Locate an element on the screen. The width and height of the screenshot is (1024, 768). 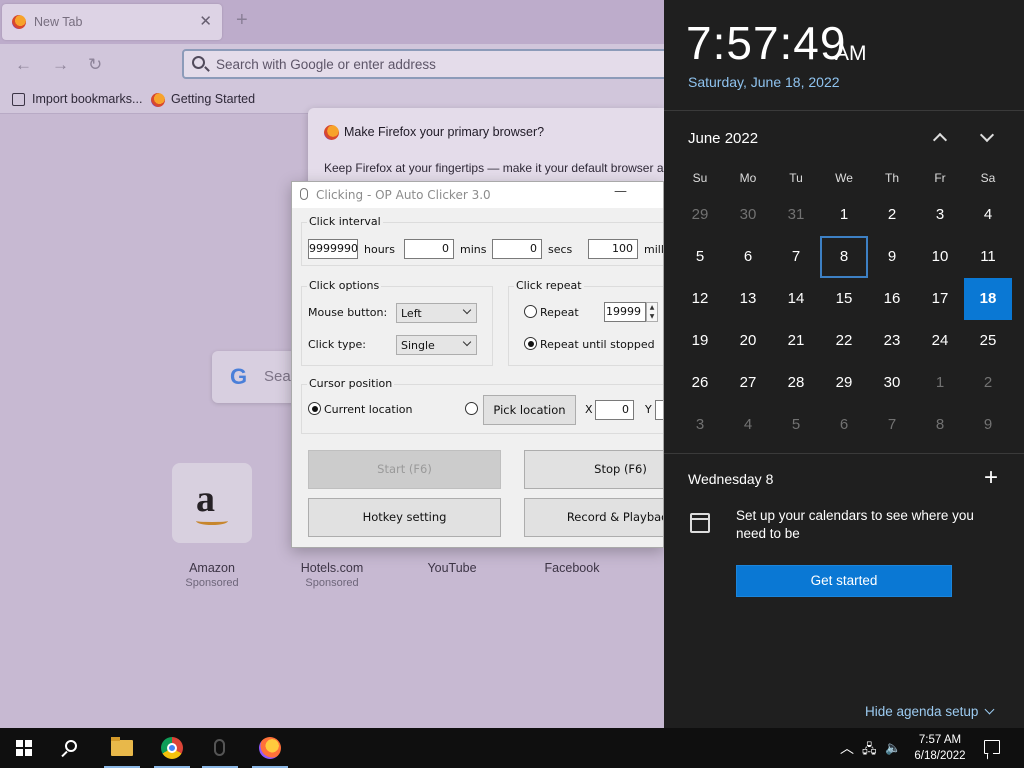
chevron-up-icon is located at coordinates (940, 140).